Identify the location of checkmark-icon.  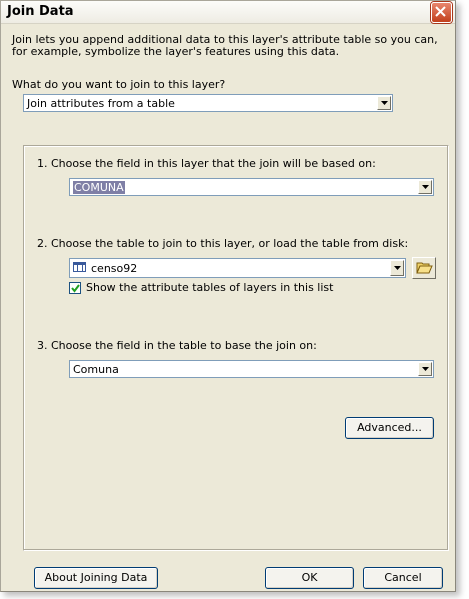
(75, 288).